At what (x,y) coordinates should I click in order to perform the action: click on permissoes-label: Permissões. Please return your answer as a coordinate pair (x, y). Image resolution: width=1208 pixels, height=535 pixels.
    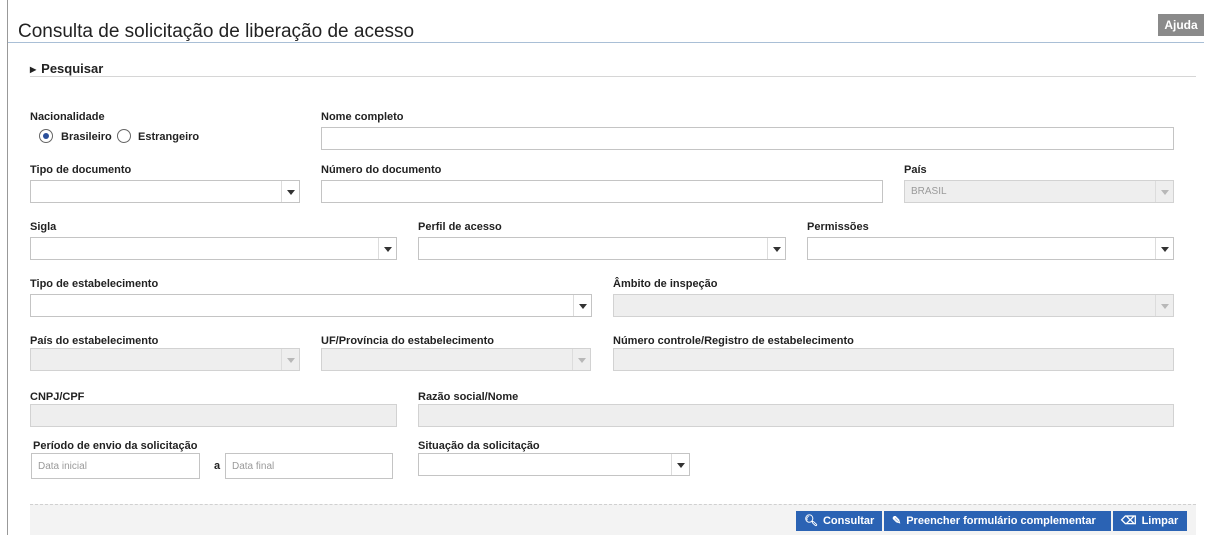
    Looking at the image, I should click on (838, 227).